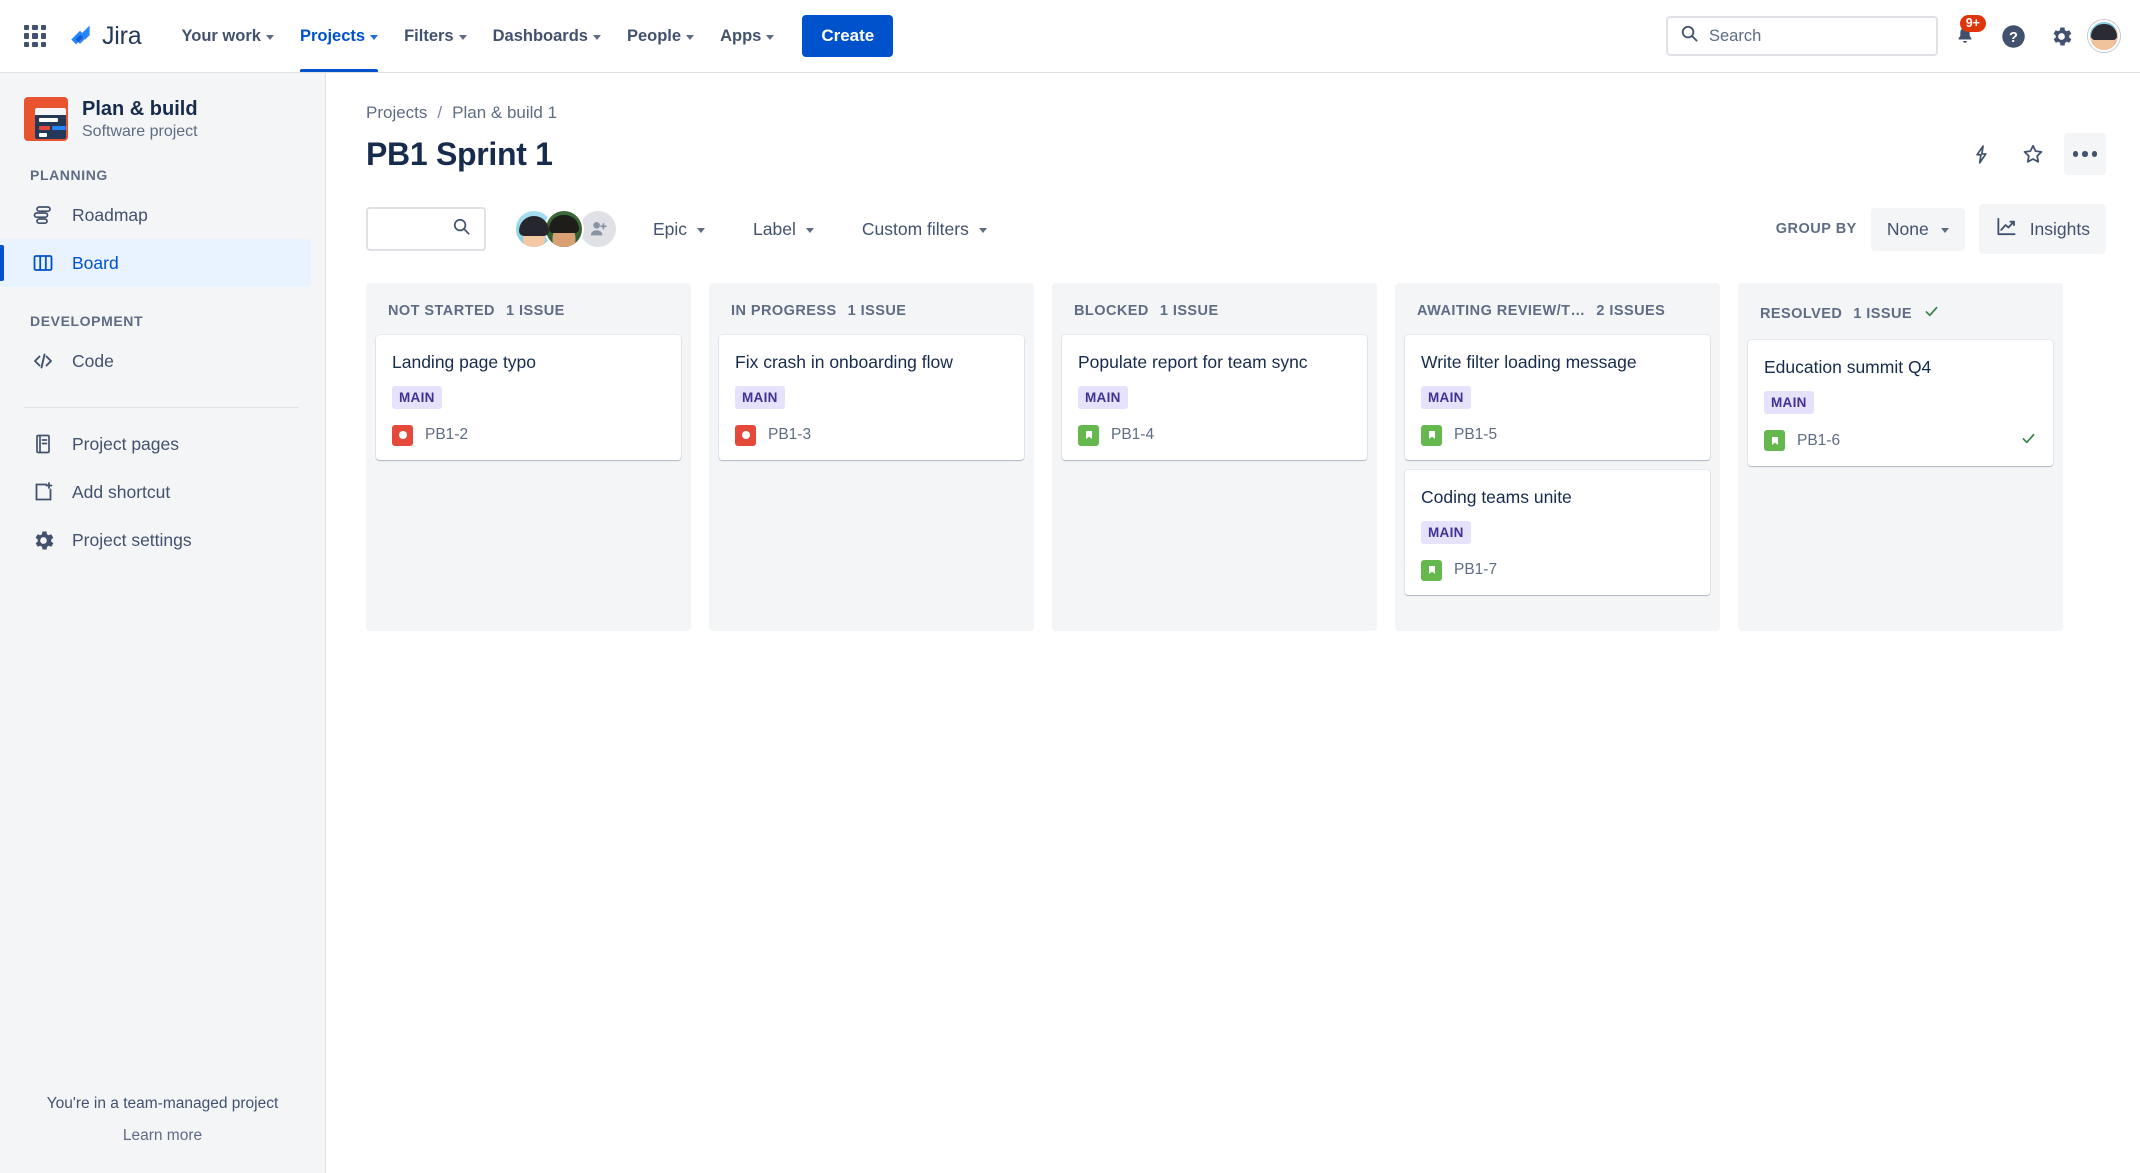 This screenshot has width=2140, height=1173. What do you see at coordinates (2104, 36) in the screenshot?
I see `user-avatar` at bounding box center [2104, 36].